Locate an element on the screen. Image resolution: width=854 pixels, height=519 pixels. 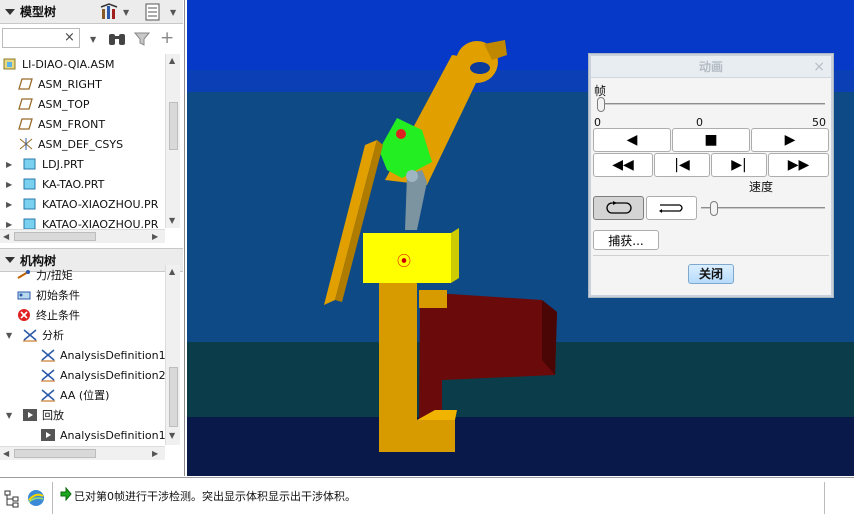
loop-icon is located at coordinates (618, 207).